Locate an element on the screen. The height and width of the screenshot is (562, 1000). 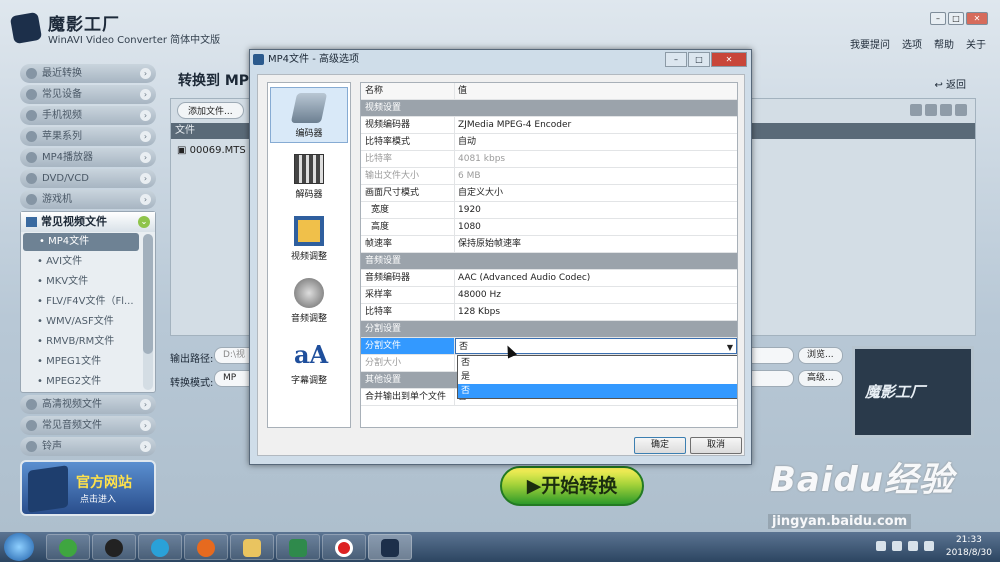
category-subtitle-adjust: aA 字幕调整 is located at coordinates (309, 363).